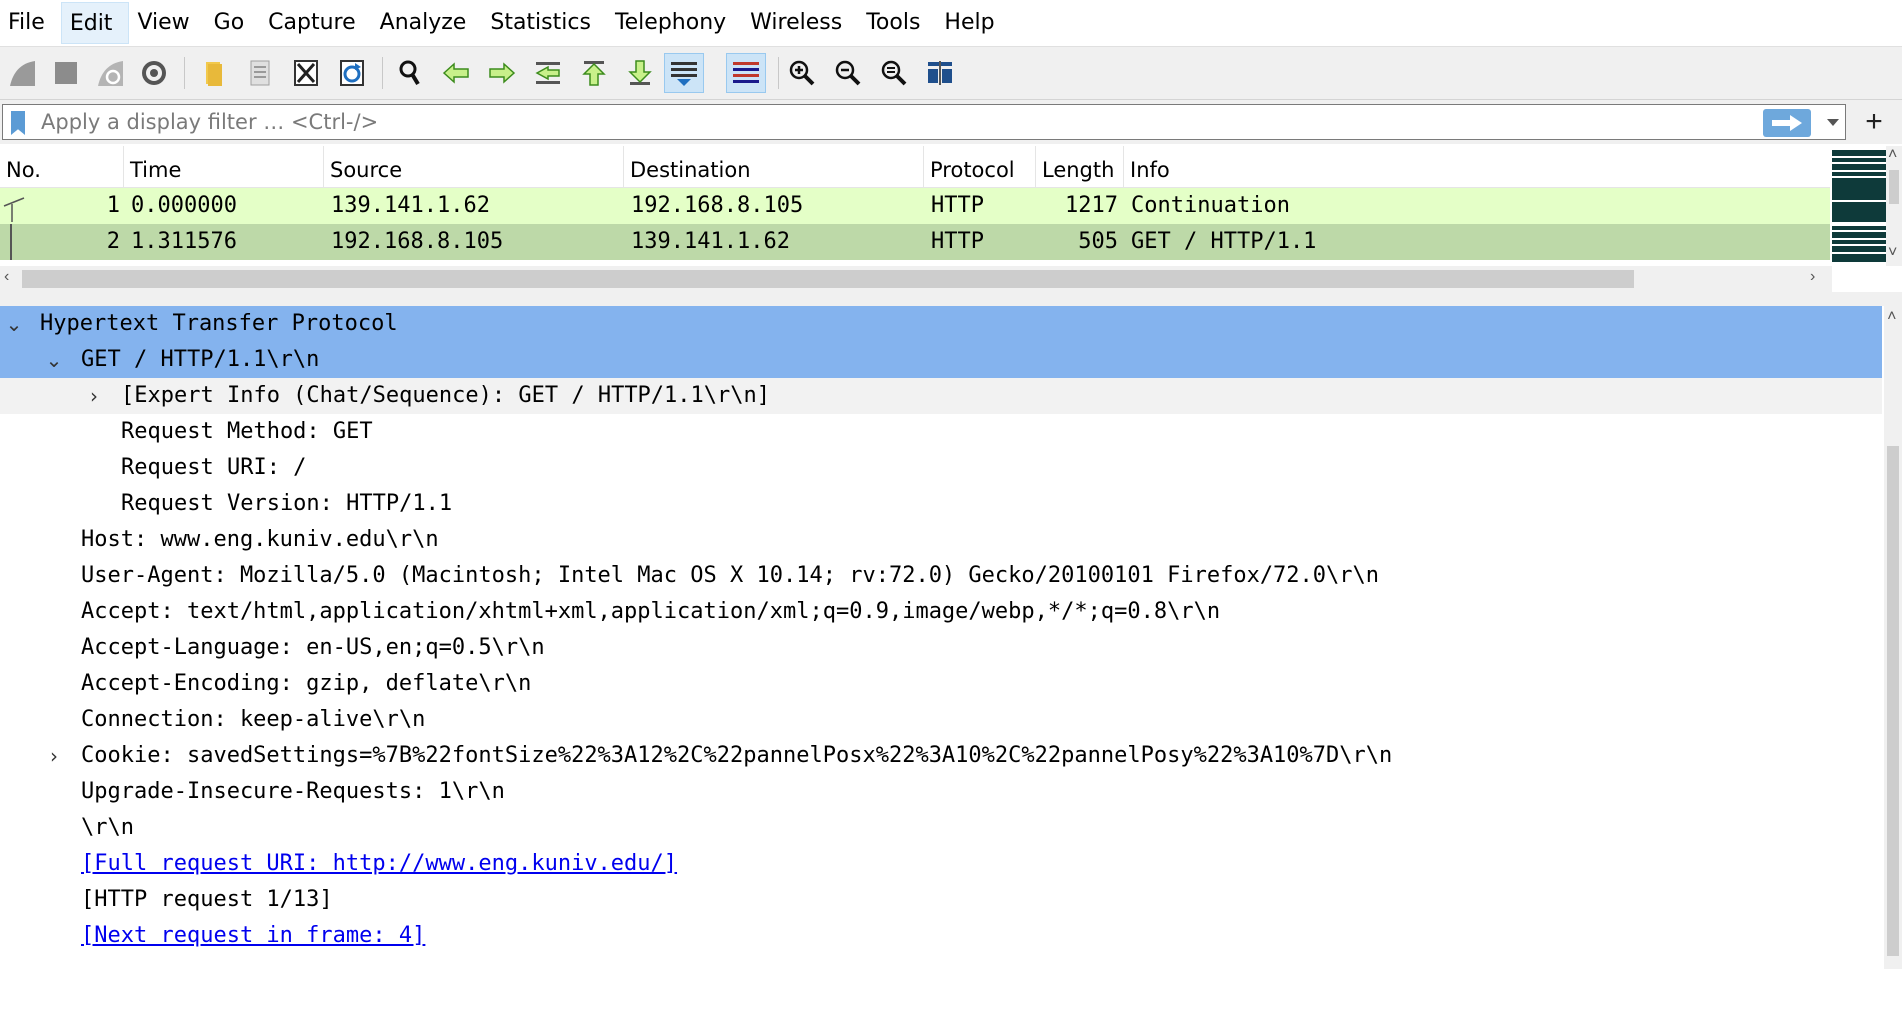  I want to click on column-header-length: Length, so click(1080, 167).